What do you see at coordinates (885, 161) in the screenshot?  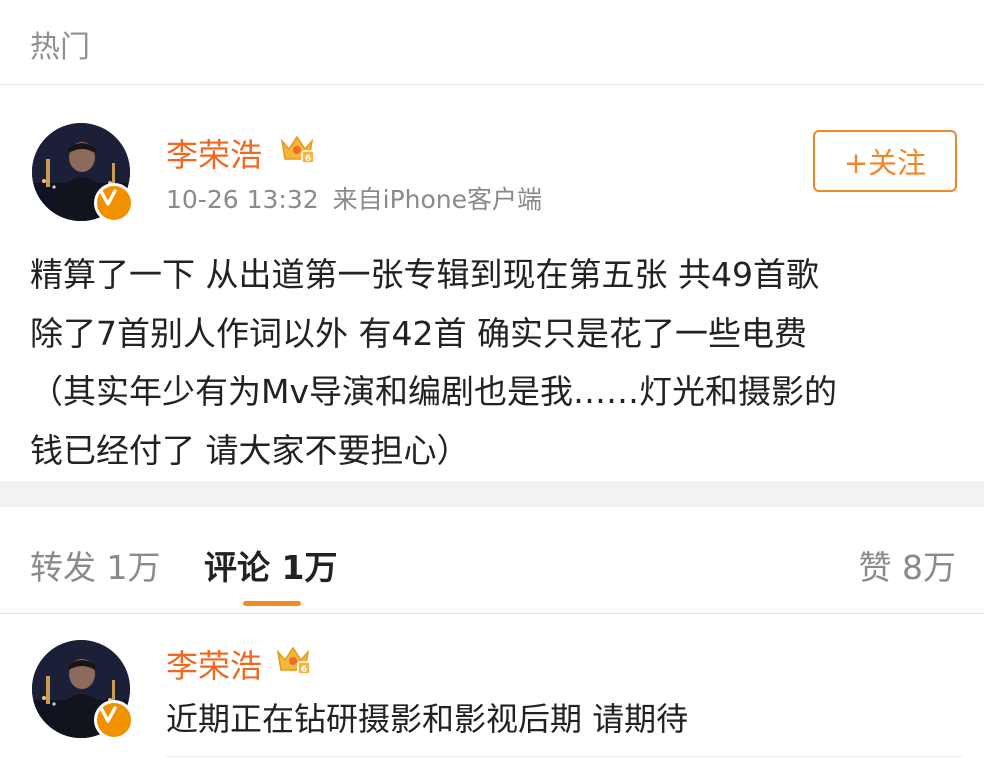 I see `follow-button: +关注` at bounding box center [885, 161].